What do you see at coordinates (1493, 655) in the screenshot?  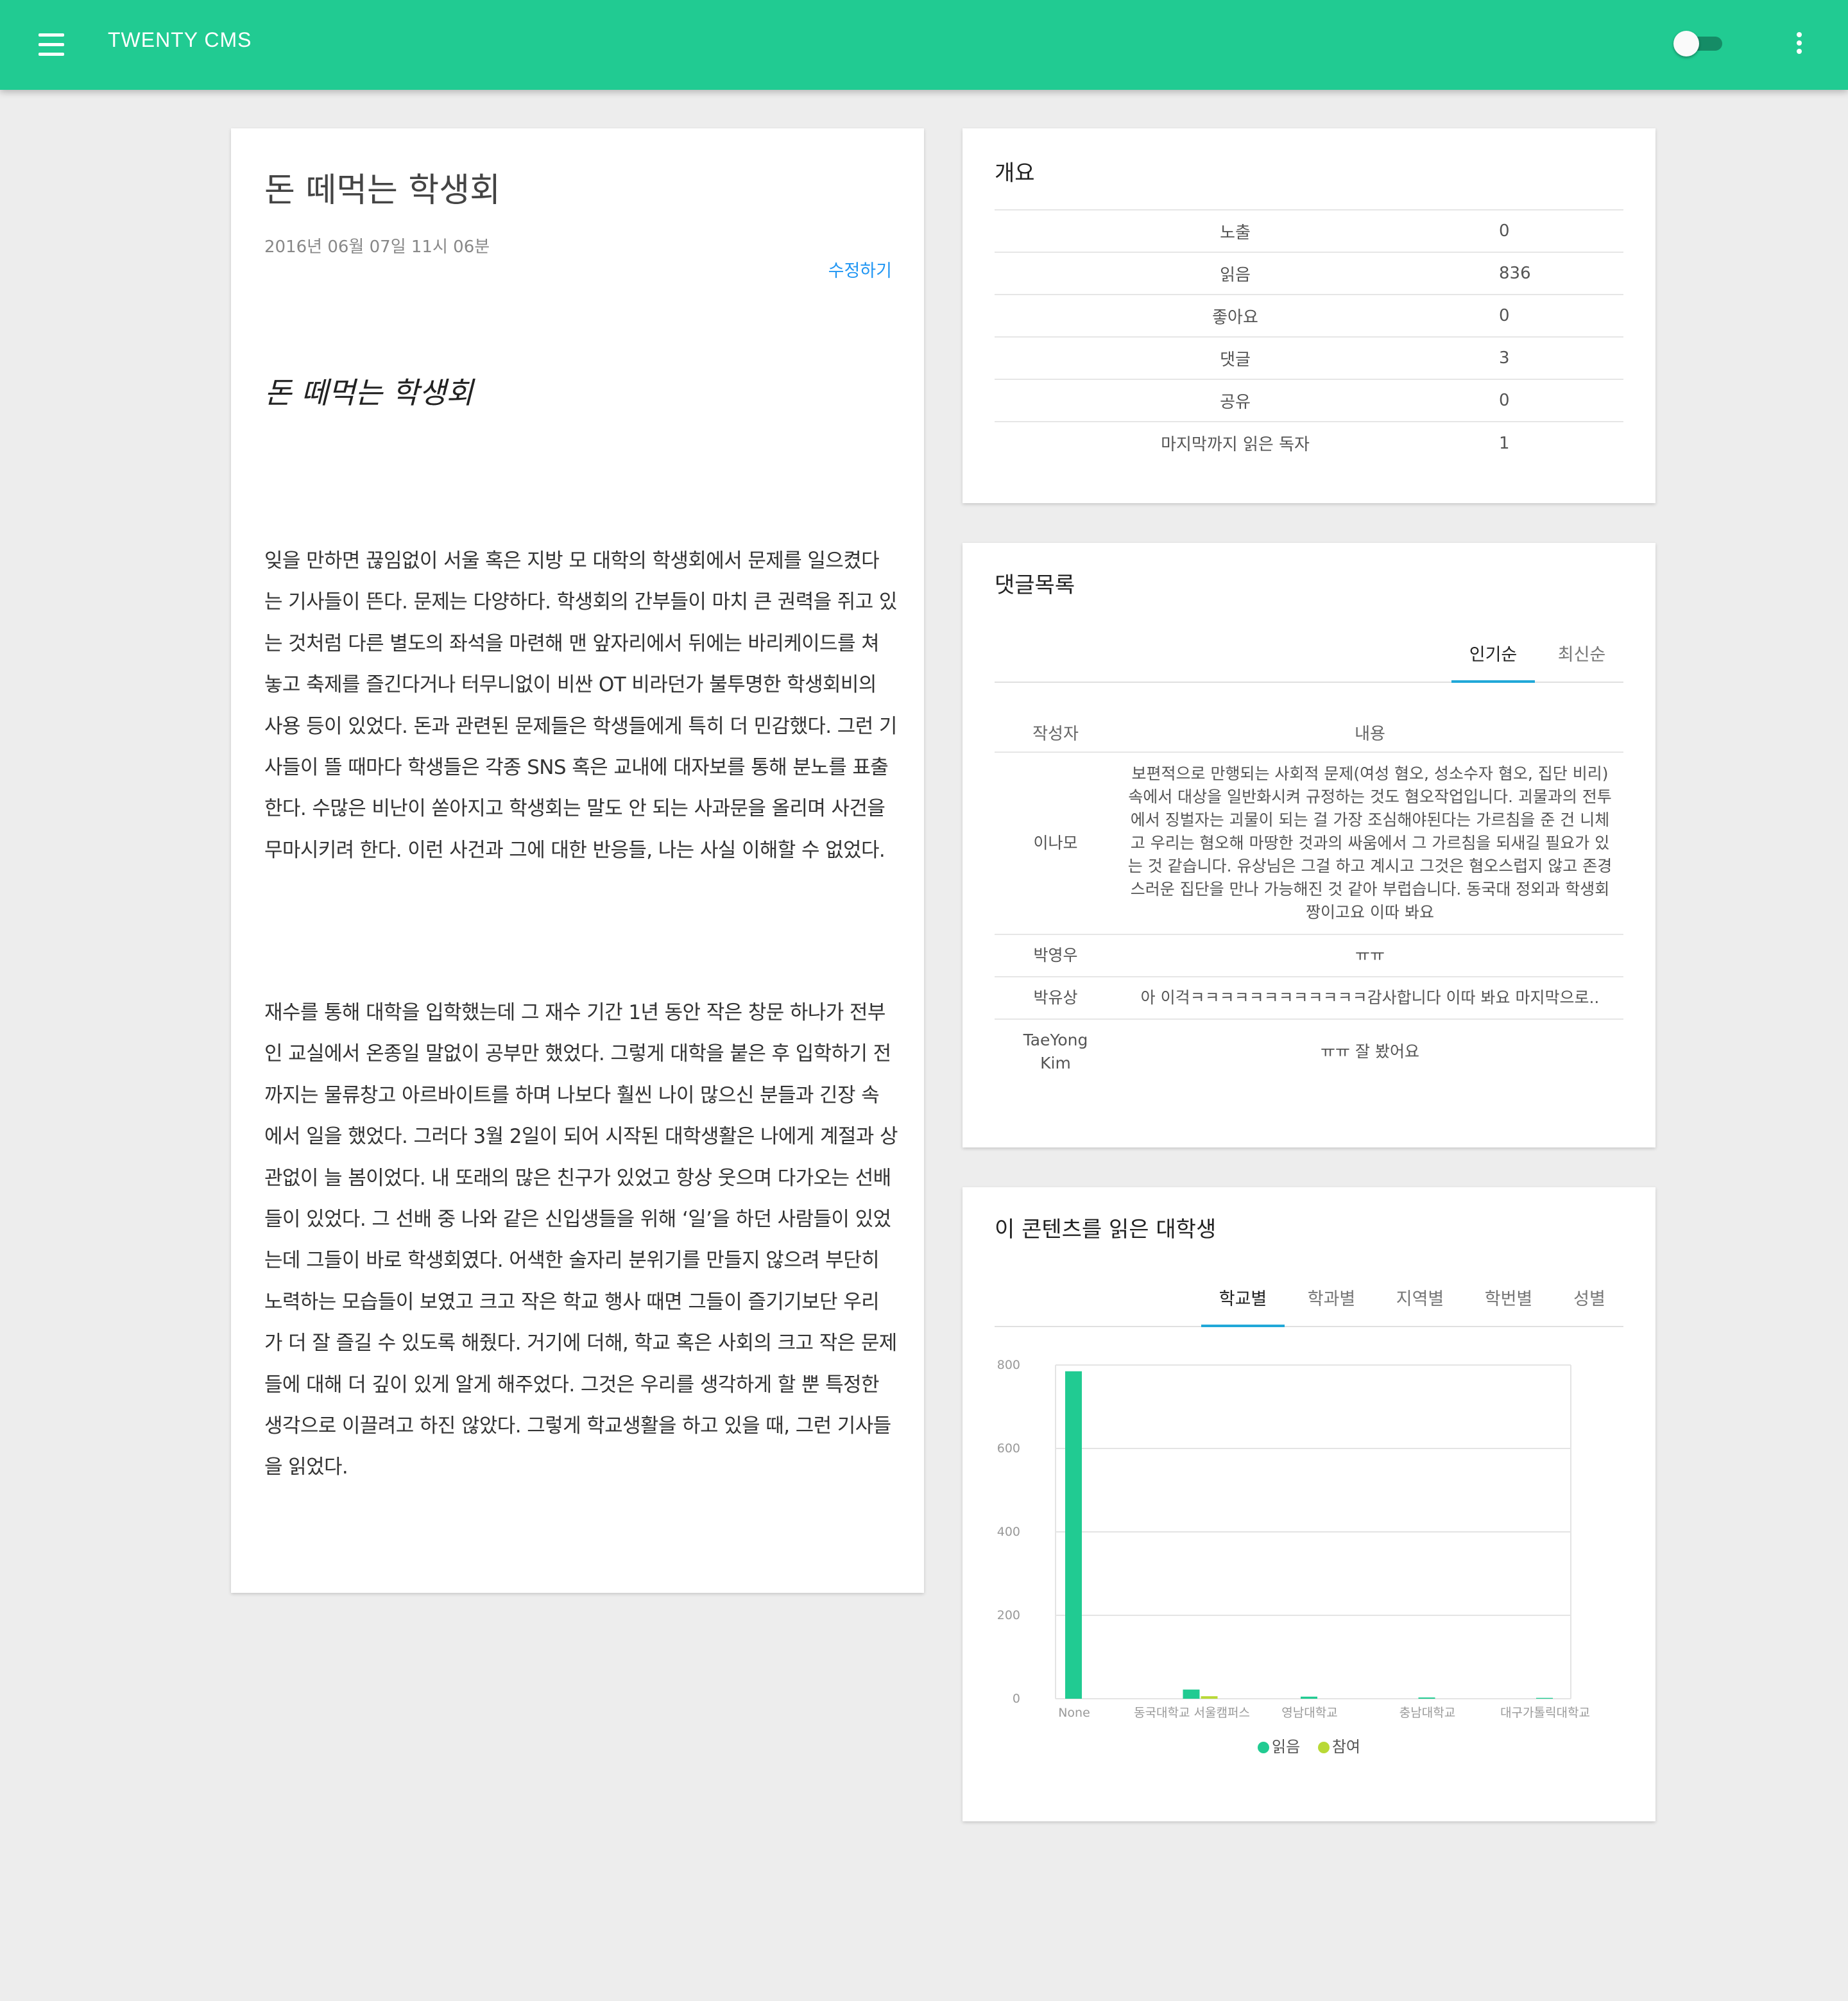 I see `tab-popular: 인기순` at bounding box center [1493, 655].